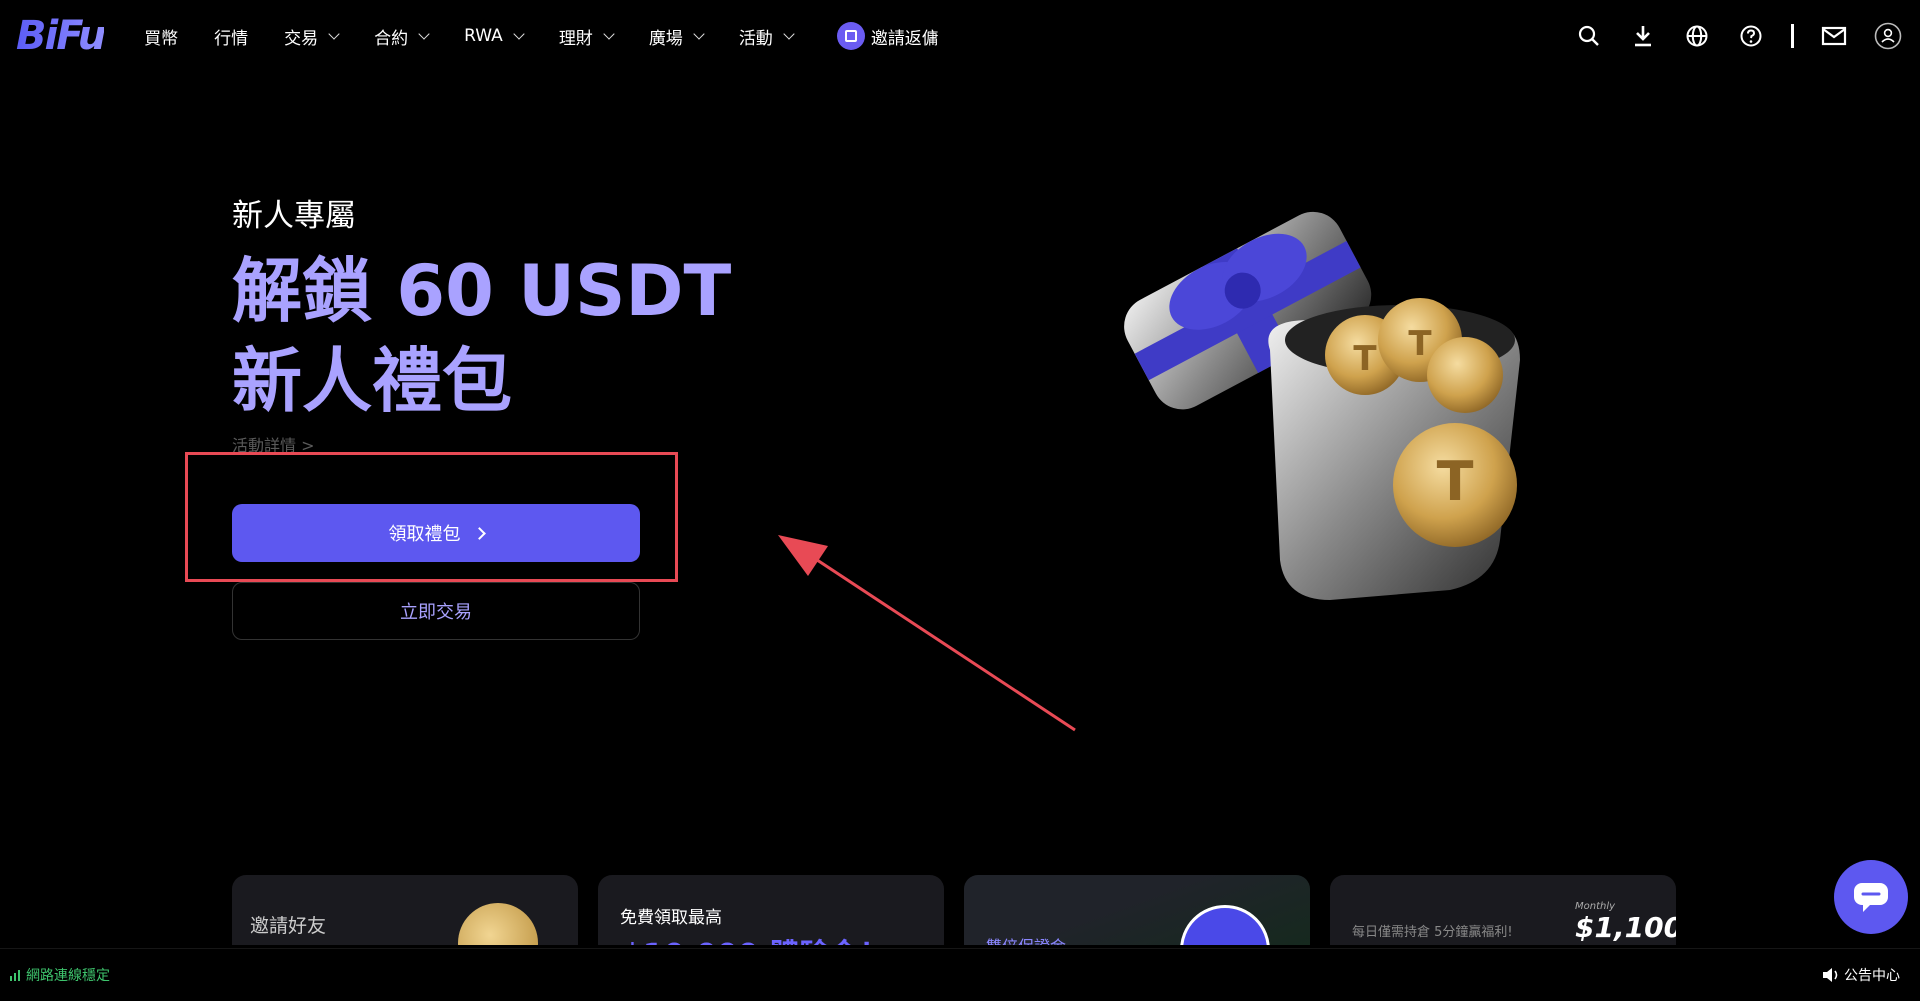 The image size is (1920, 1001). Describe the element at coordinates (68, 976) in the screenshot. I see `network-status-label: 網路連線穩定` at that location.